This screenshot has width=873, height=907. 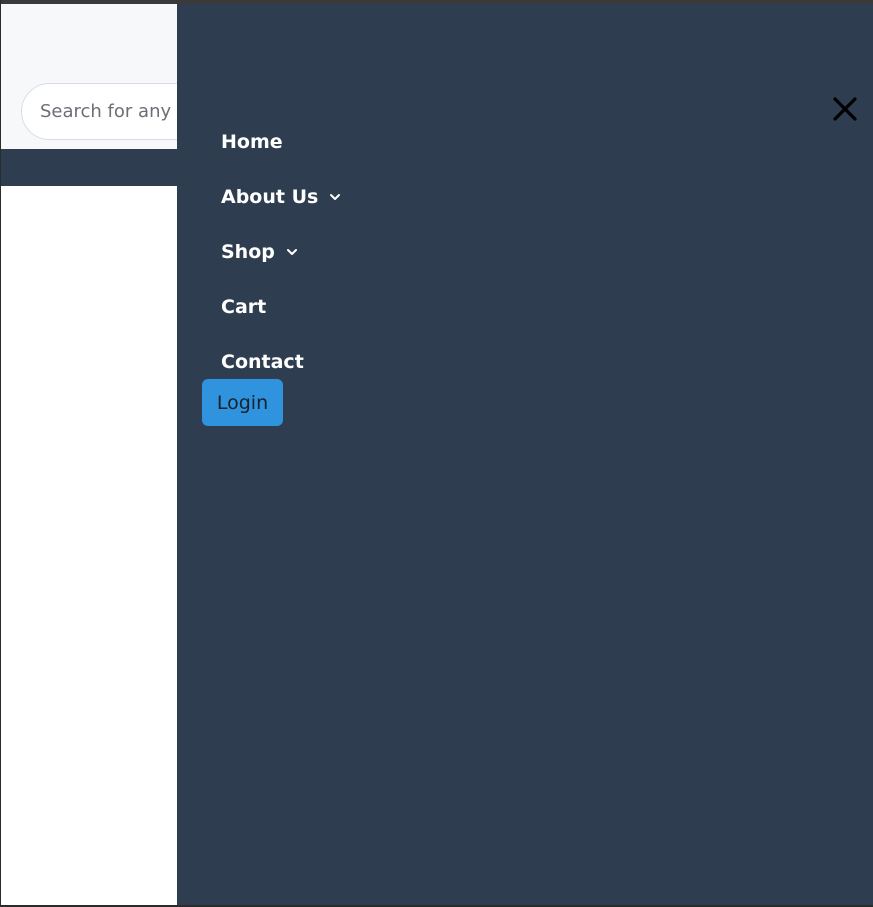 I want to click on menu-item-home: Home, so click(x=281, y=141).